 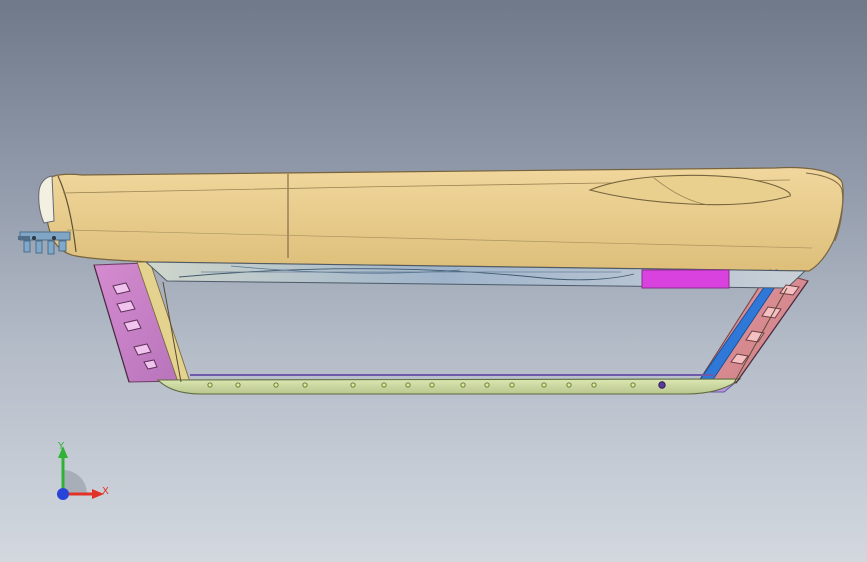 What do you see at coordinates (63, 494) in the screenshot?
I see `z-axis-origin` at bounding box center [63, 494].